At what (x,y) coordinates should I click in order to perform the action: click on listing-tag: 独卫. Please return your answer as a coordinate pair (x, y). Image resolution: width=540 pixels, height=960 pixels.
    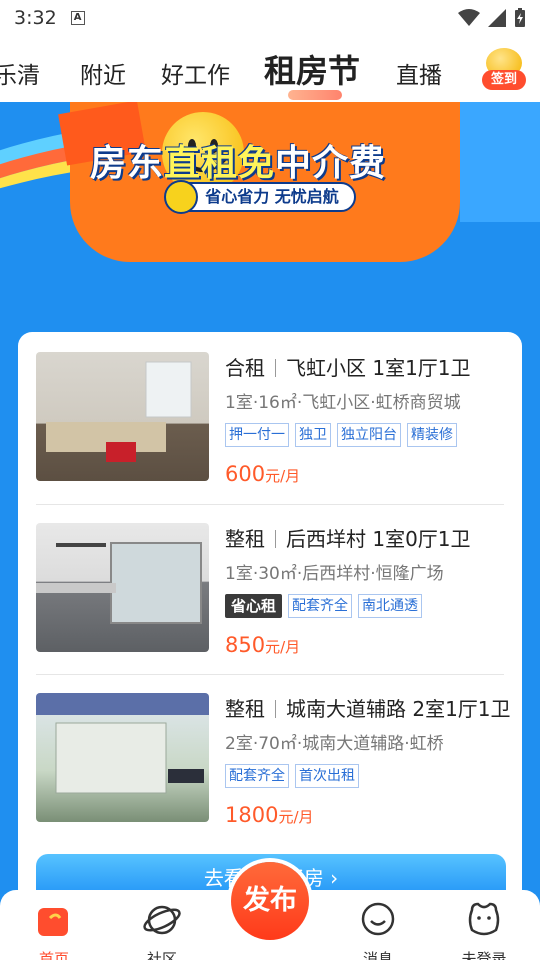
    Looking at the image, I should click on (313, 435).